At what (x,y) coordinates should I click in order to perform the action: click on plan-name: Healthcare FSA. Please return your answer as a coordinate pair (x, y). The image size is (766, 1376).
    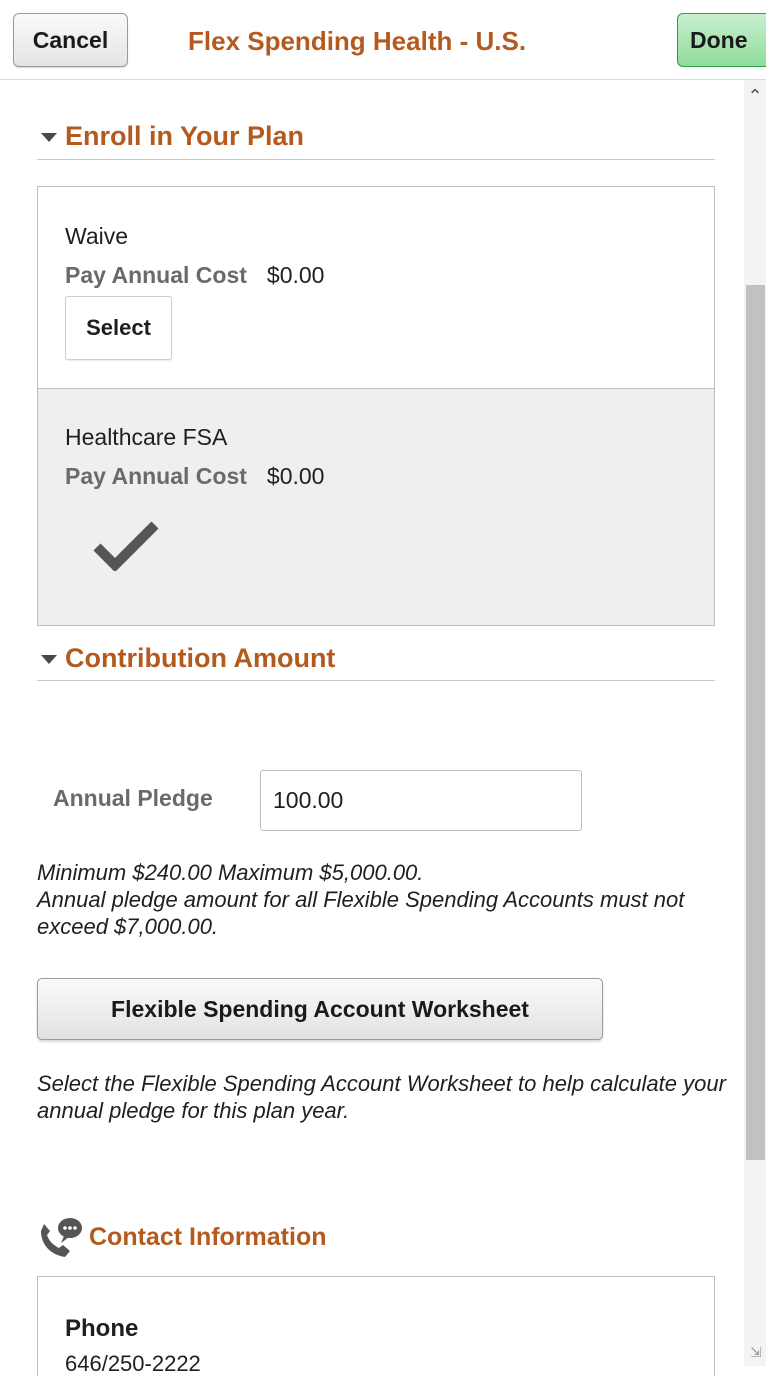
    Looking at the image, I should click on (146, 437).